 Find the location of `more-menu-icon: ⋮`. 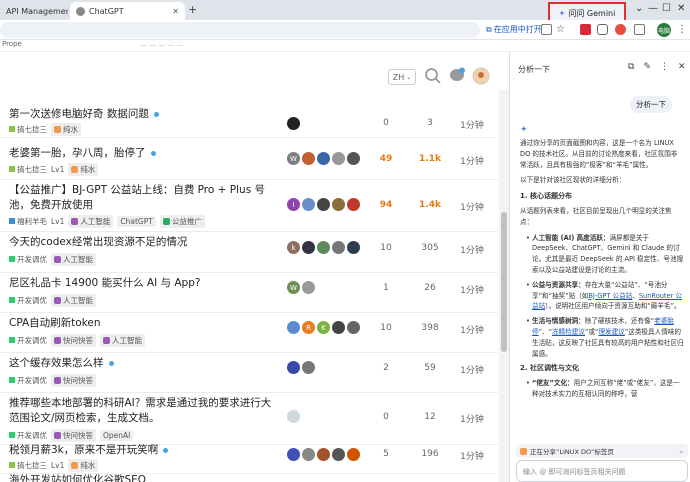

more-menu-icon: ⋮ is located at coordinates (682, 29).